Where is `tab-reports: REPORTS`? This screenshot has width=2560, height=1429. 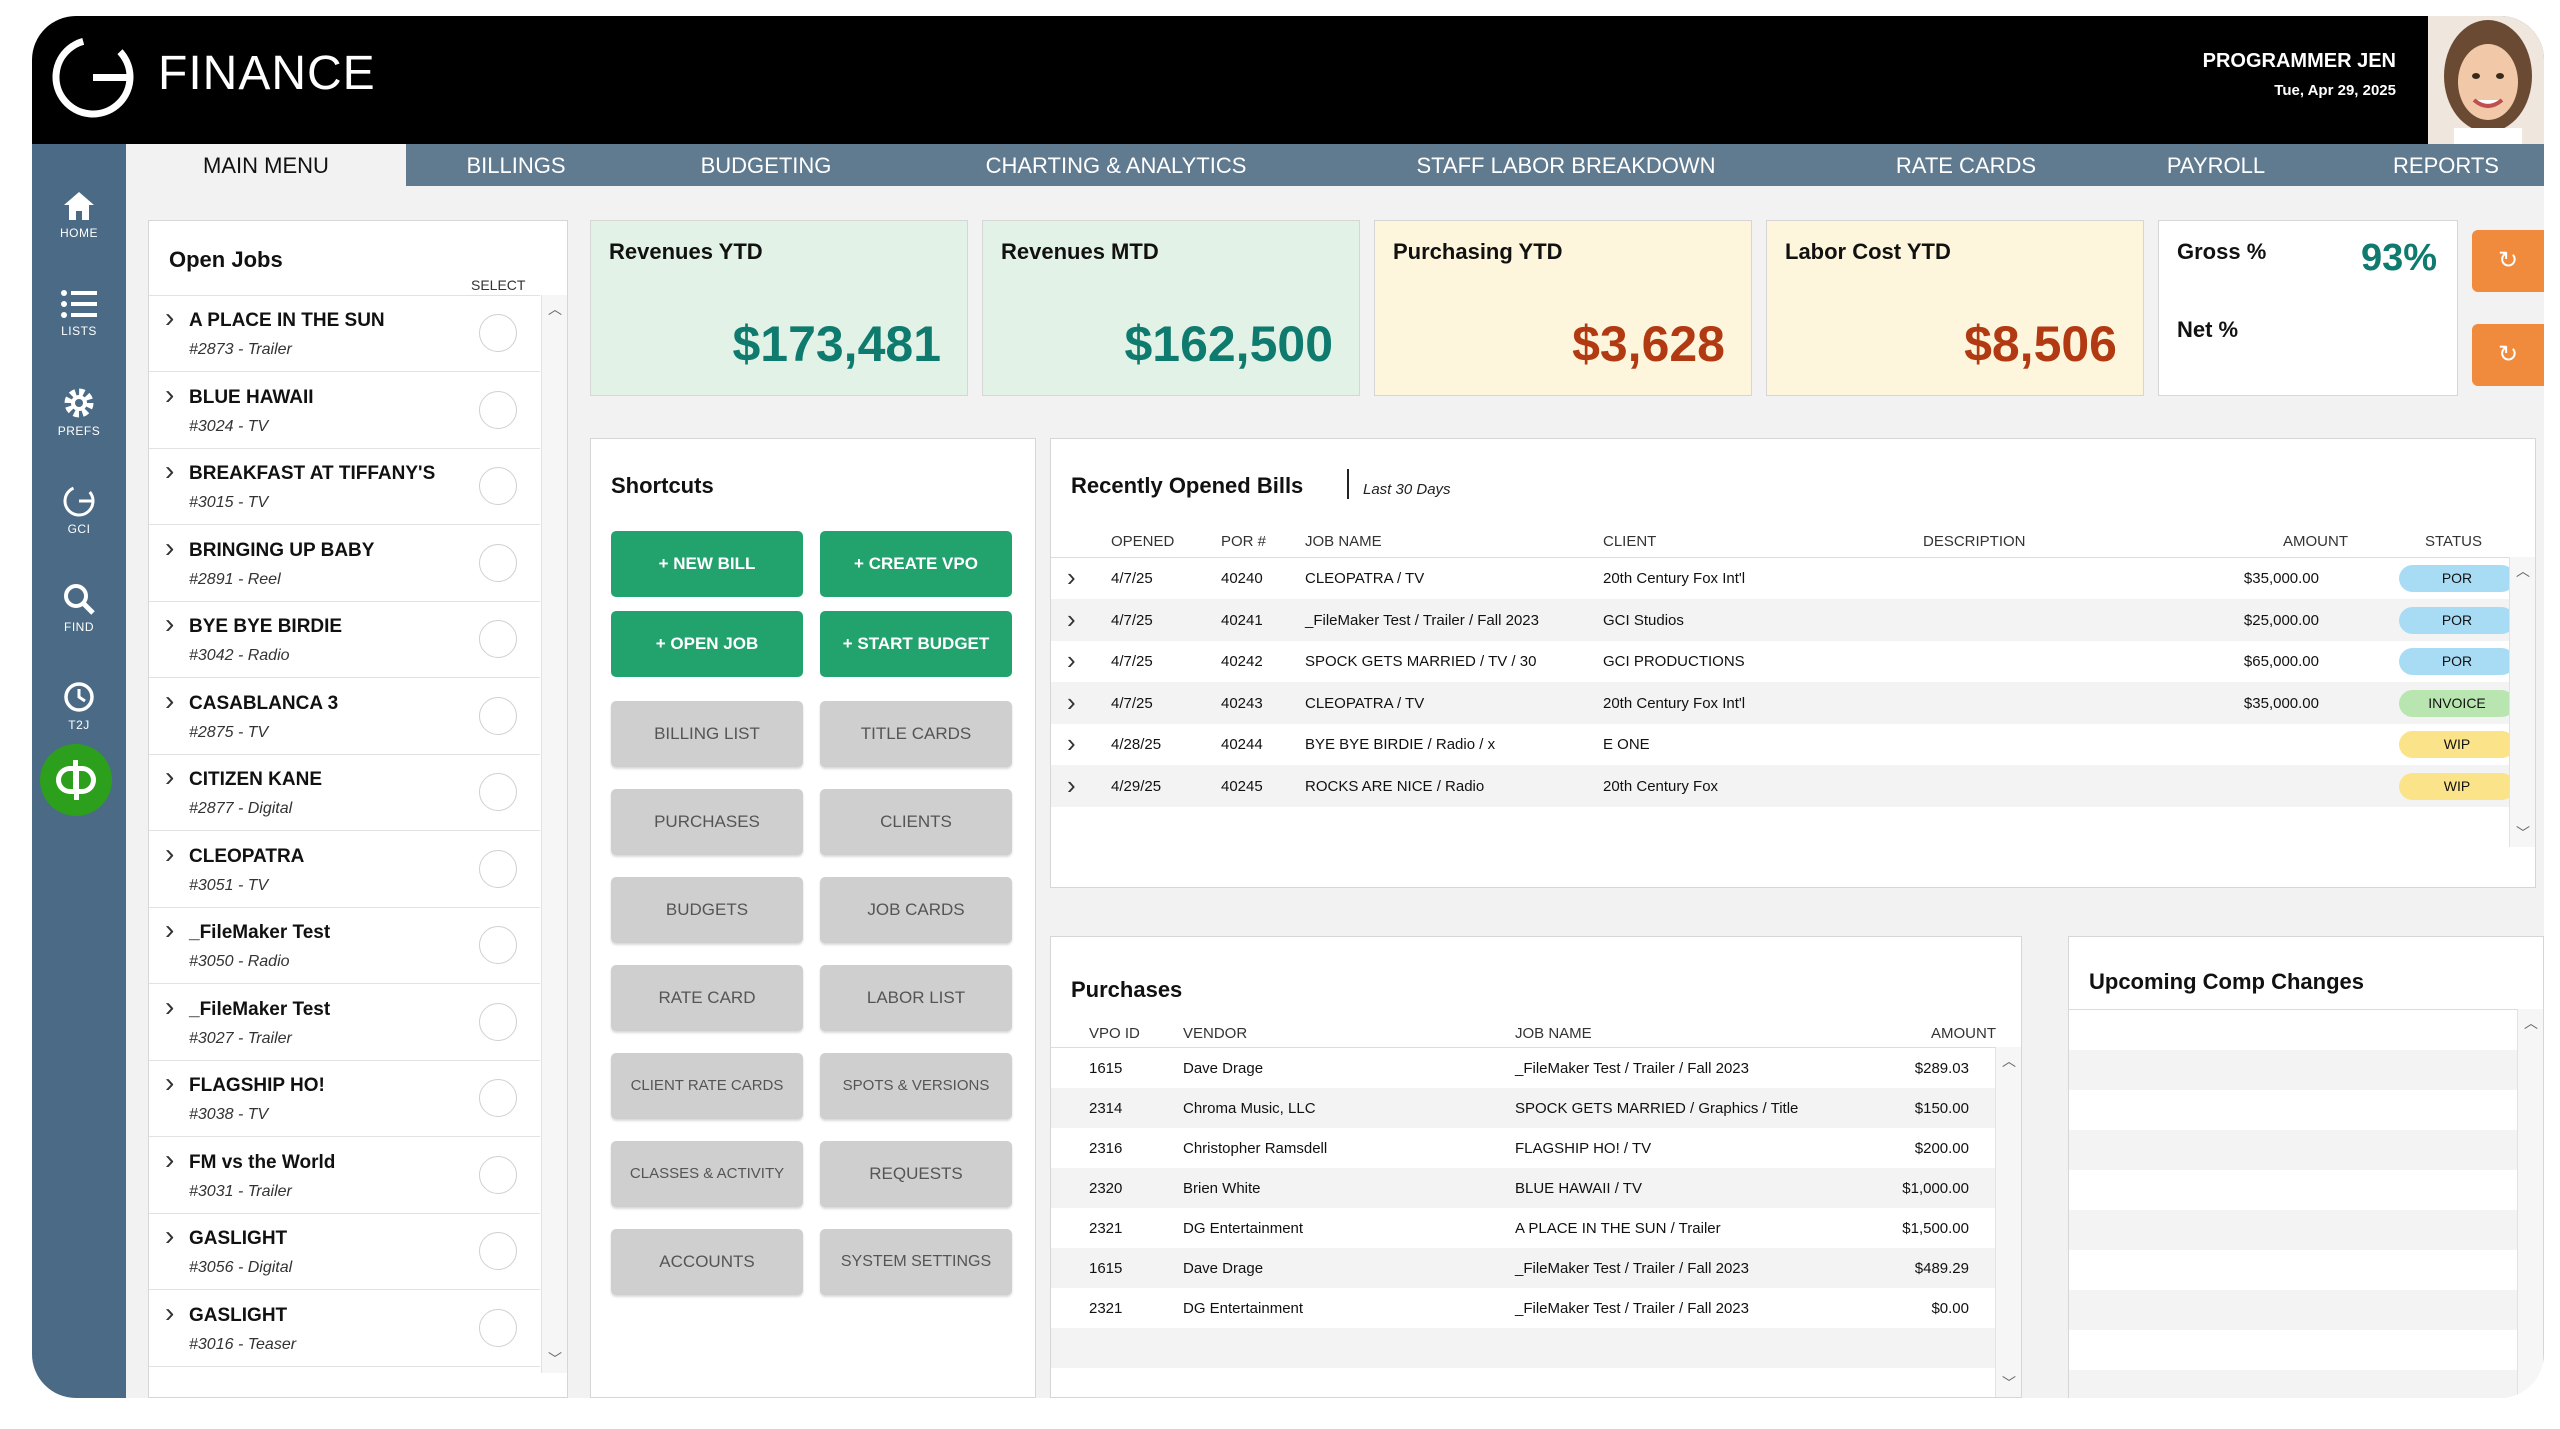 tab-reports: REPORTS is located at coordinates (2446, 165).